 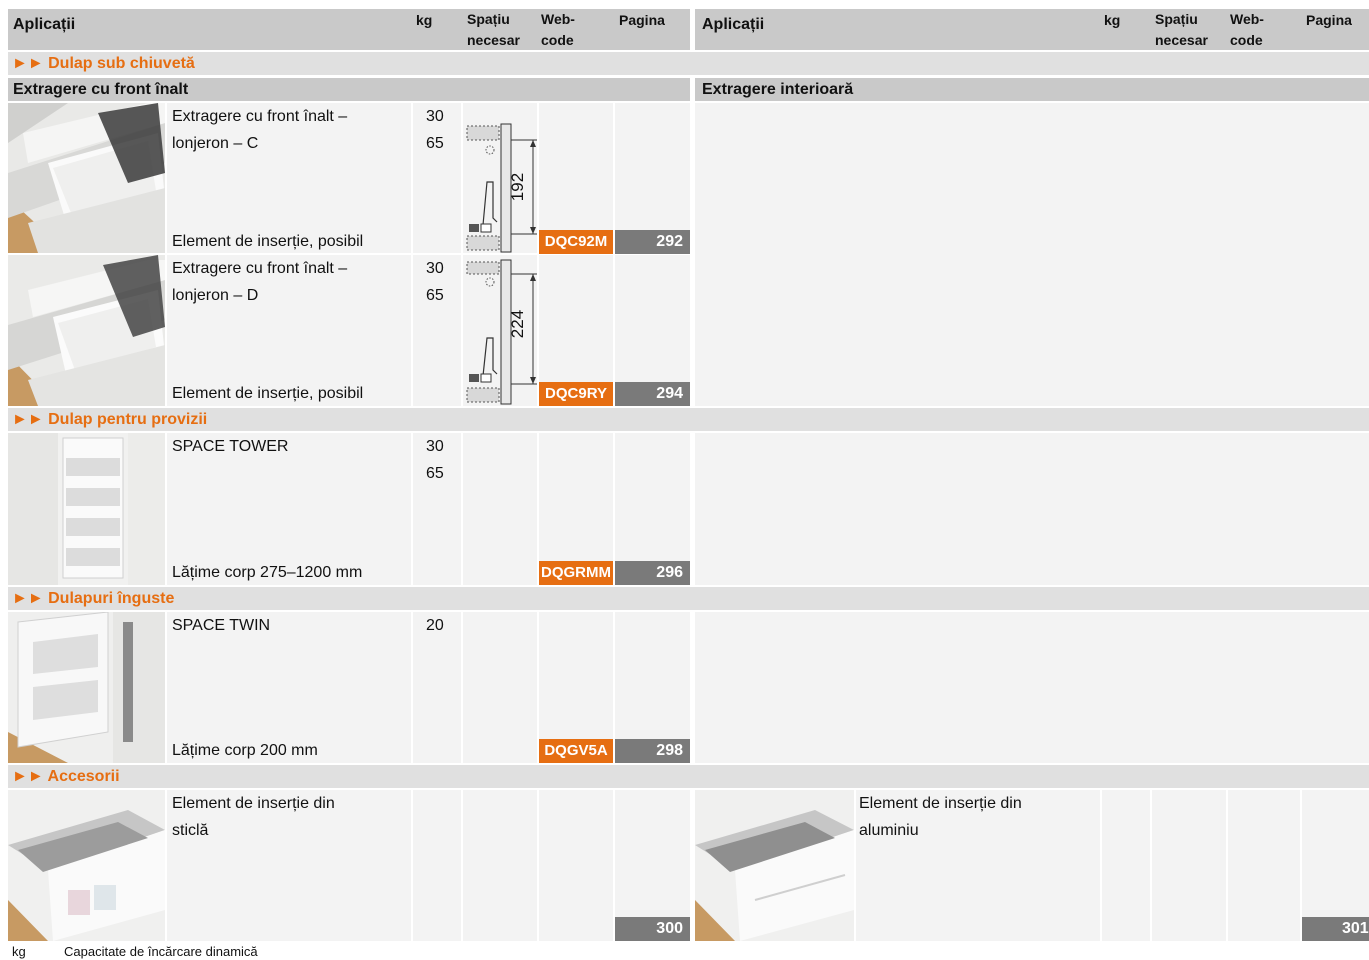 What do you see at coordinates (488, 19) in the screenshot?
I see `header-space-1: Spațiu` at bounding box center [488, 19].